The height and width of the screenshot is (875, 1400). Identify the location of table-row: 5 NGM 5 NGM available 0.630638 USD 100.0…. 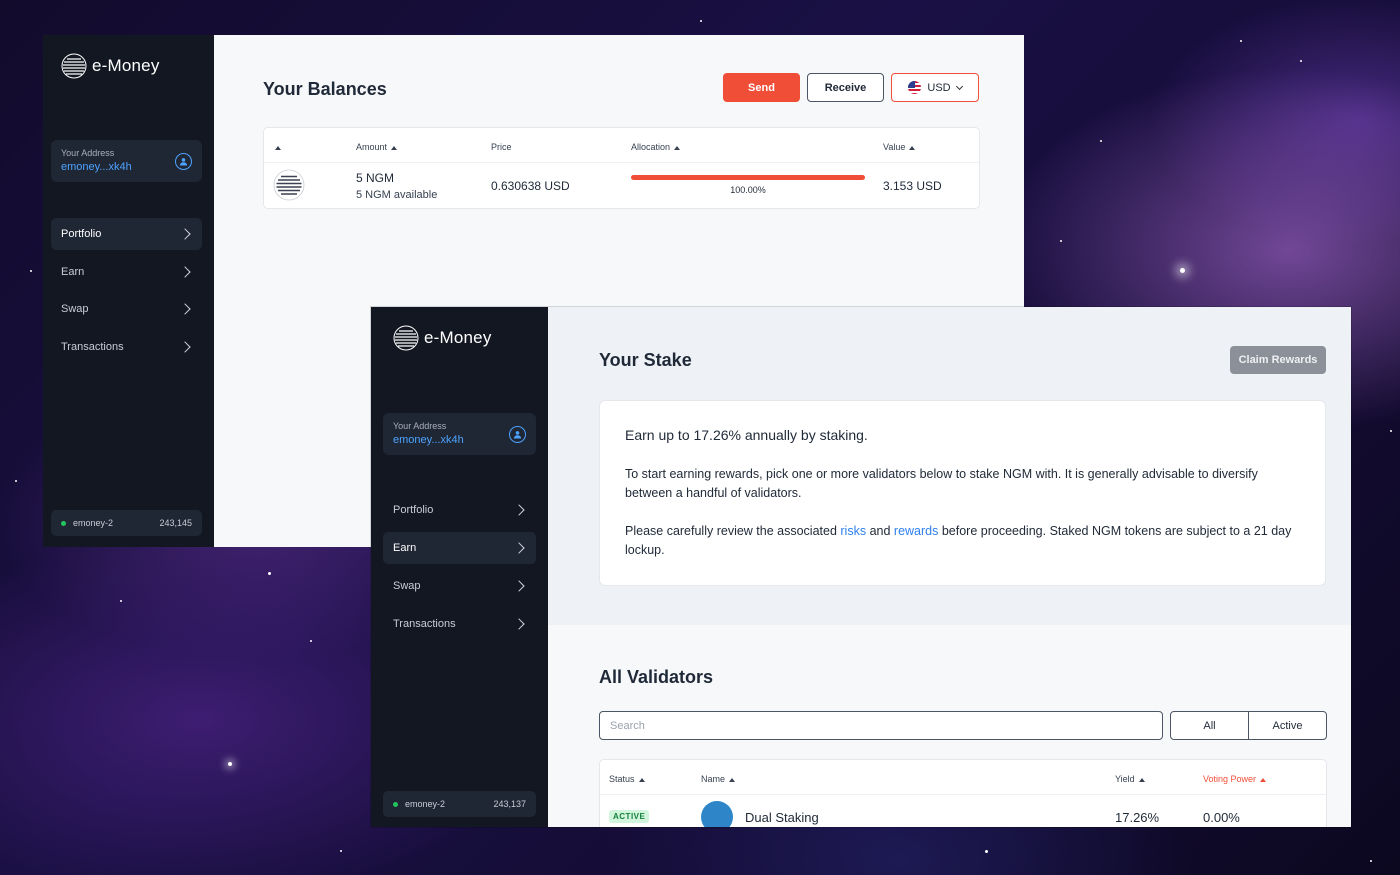
(621, 185).